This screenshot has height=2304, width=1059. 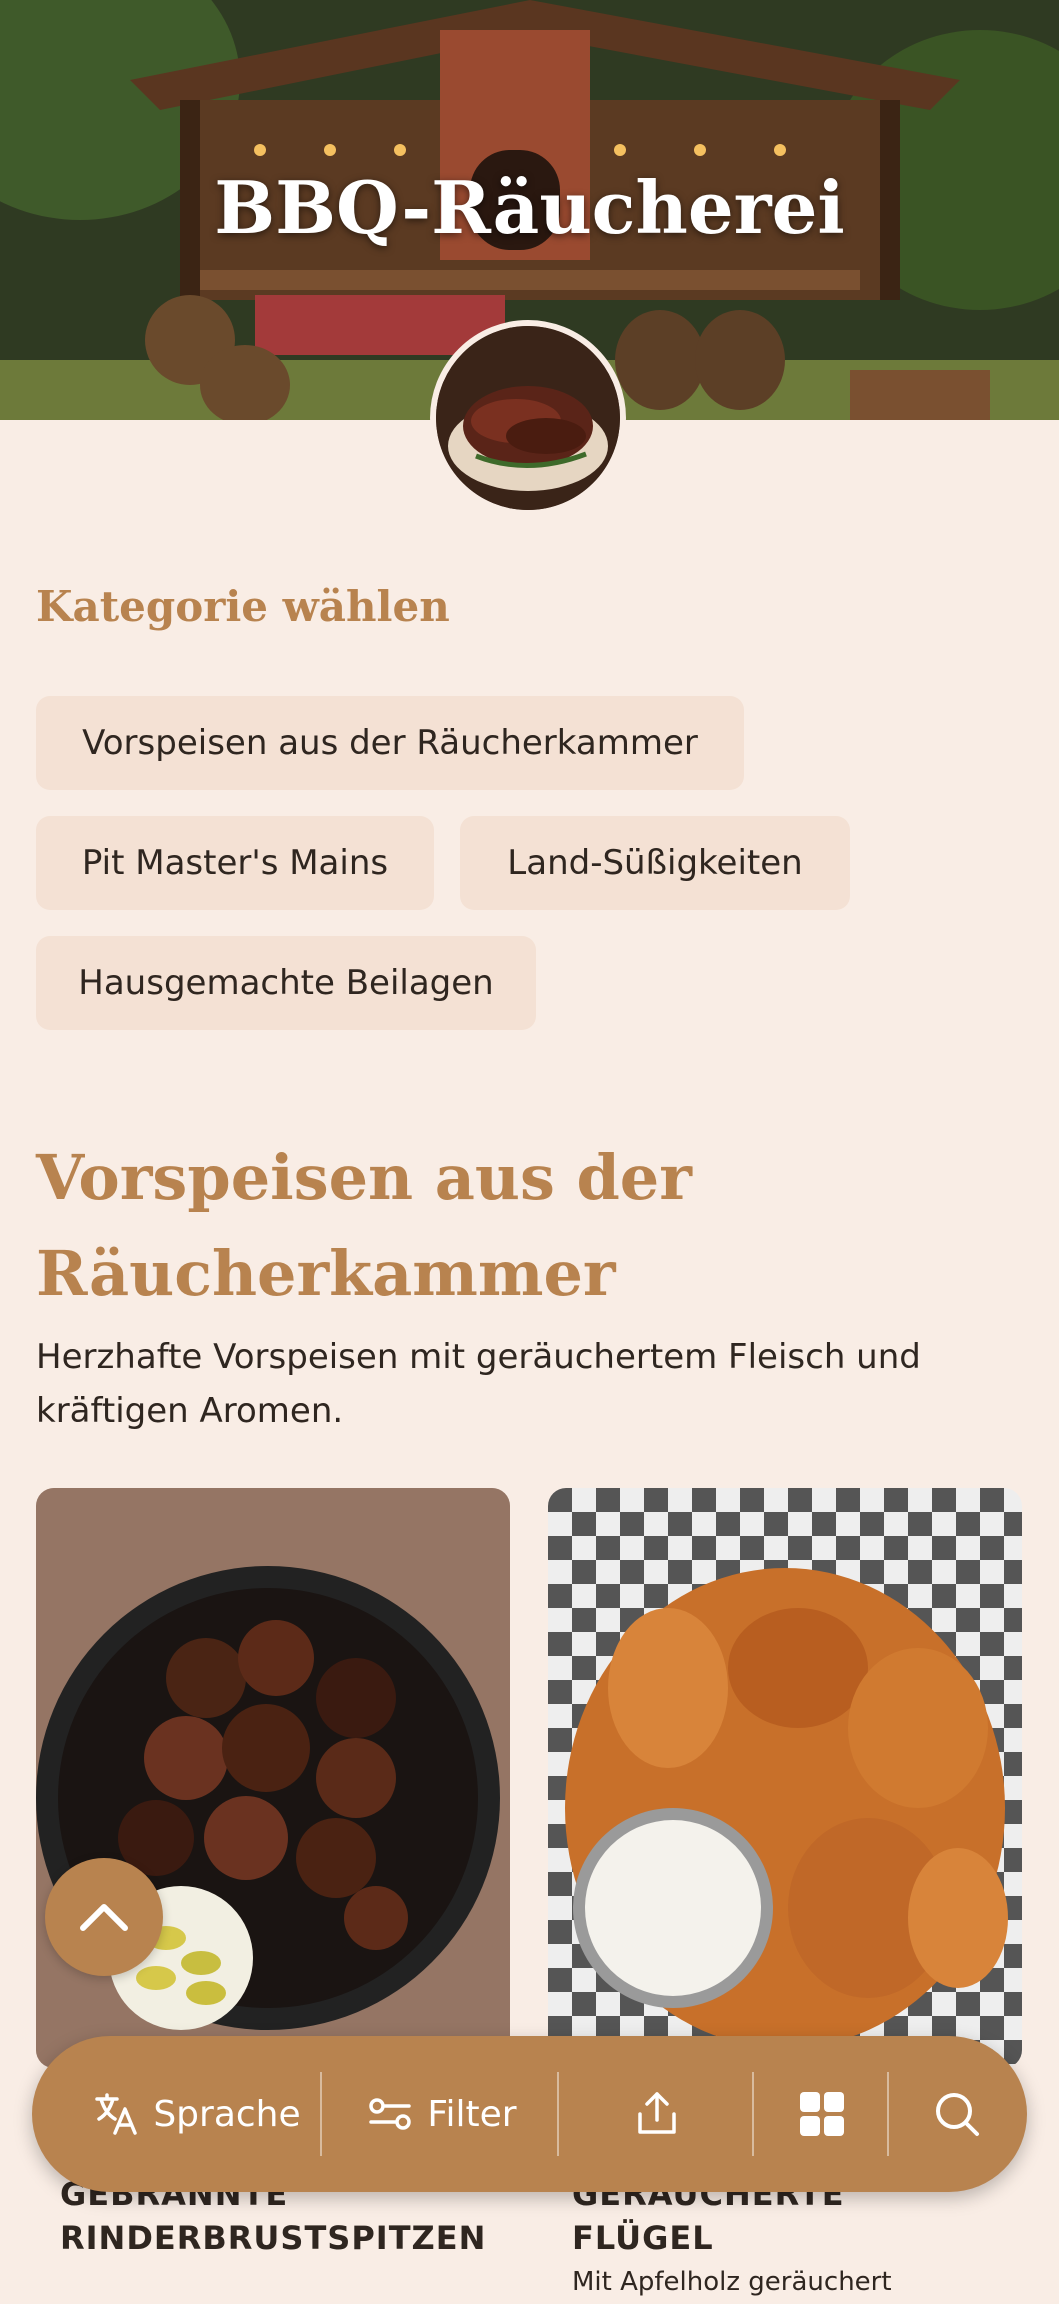 I want to click on filter-label: Filter, so click(x=472, y=2114).